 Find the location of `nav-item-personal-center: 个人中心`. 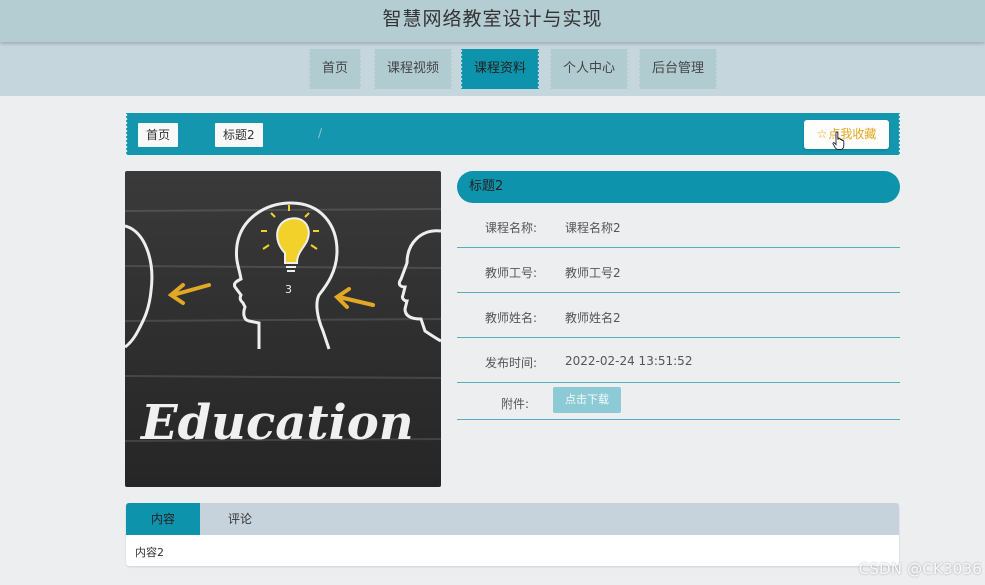

nav-item-personal-center: 个人中心 is located at coordinates (589, 69).